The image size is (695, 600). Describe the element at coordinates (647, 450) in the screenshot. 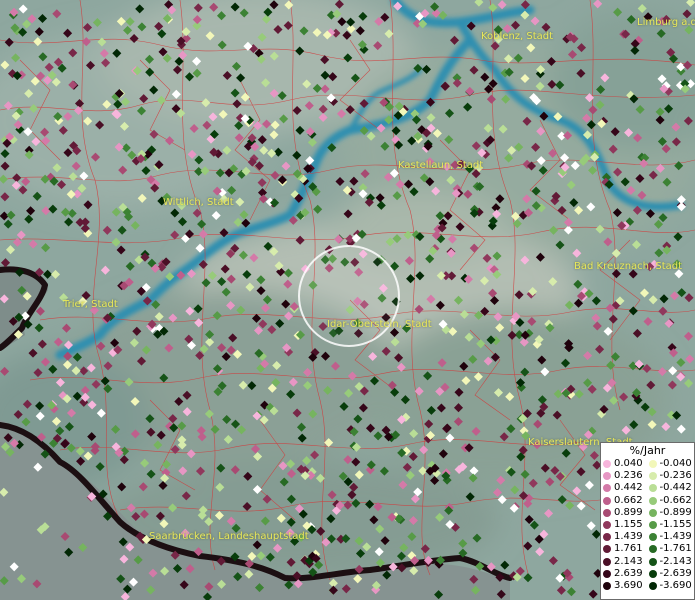

I see `legend-title: %/Jahr` at that location.